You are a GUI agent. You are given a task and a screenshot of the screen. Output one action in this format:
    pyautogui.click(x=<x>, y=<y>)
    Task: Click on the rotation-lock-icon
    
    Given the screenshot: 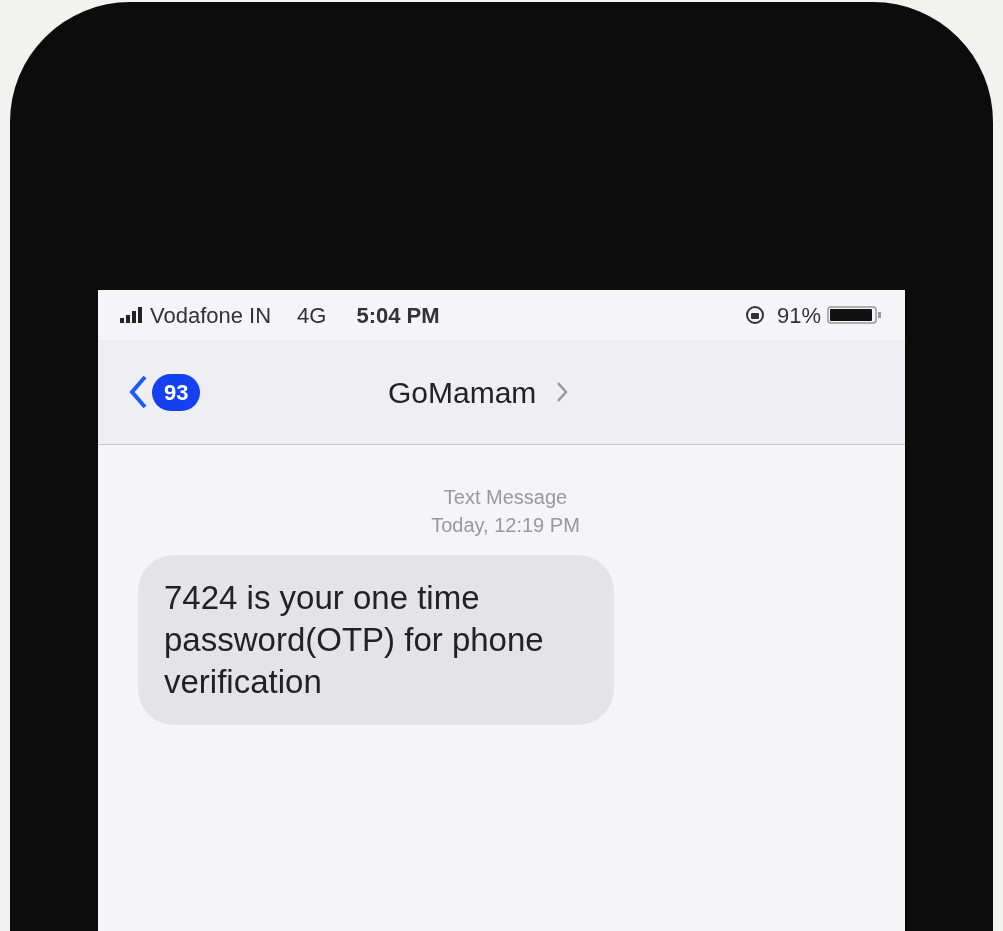 What is the action you would take?
    pyautogui.click(x=754, y=315)
    